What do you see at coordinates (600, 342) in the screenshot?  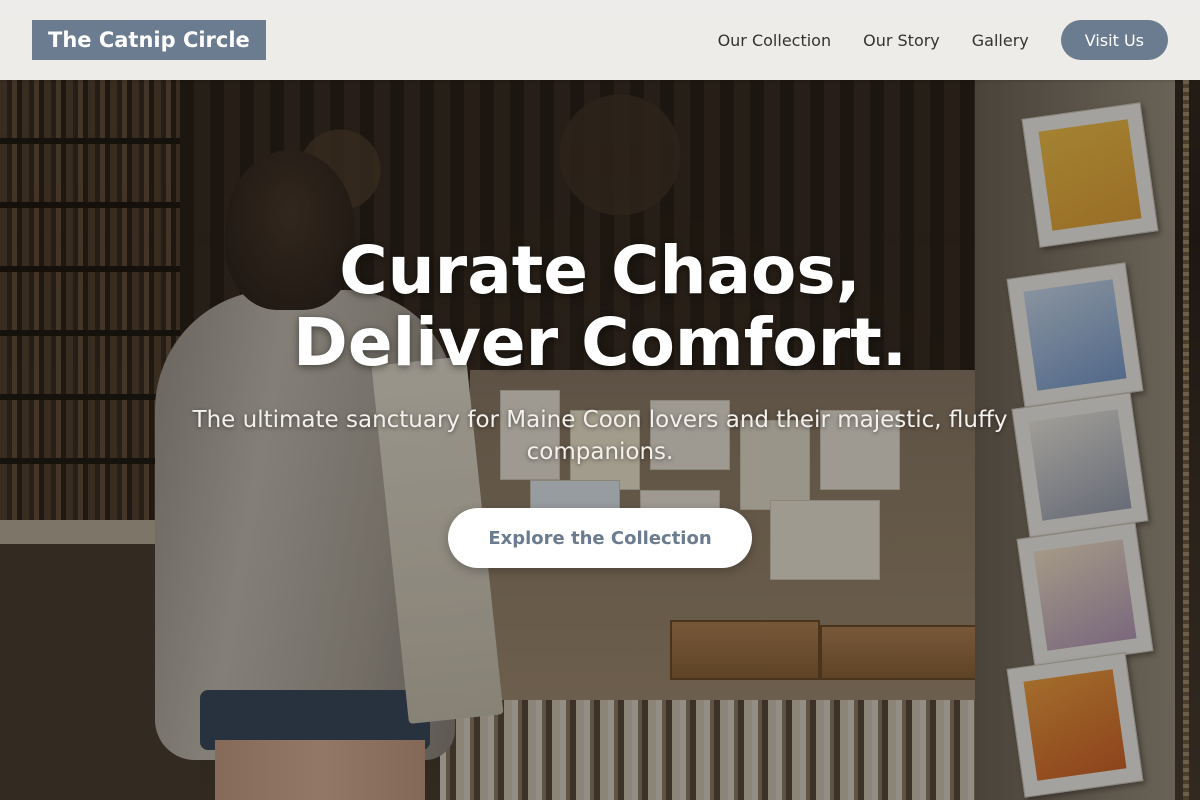 I see `hero-title-line-2: Deliver Comfort.` at bounding box center [600, 342].